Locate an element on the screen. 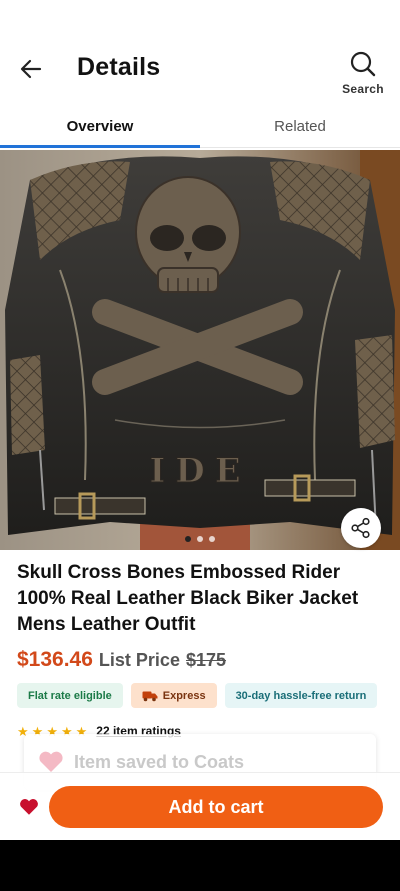 The width and height of the screenshot is (400, 891). flat-rate-badge: Flat rate eligible is located at coordinates (70, 695).